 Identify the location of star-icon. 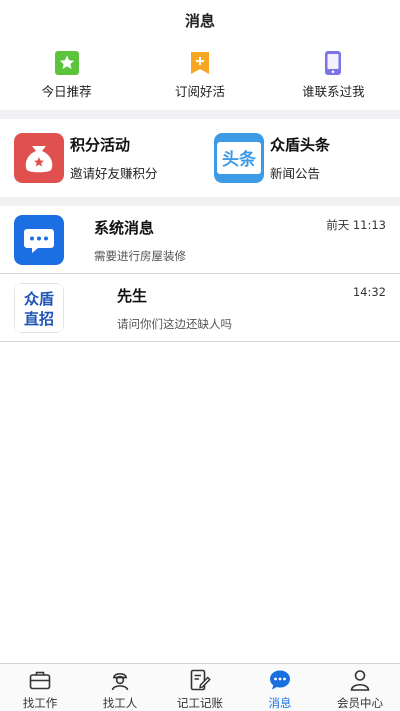
(66, 63).